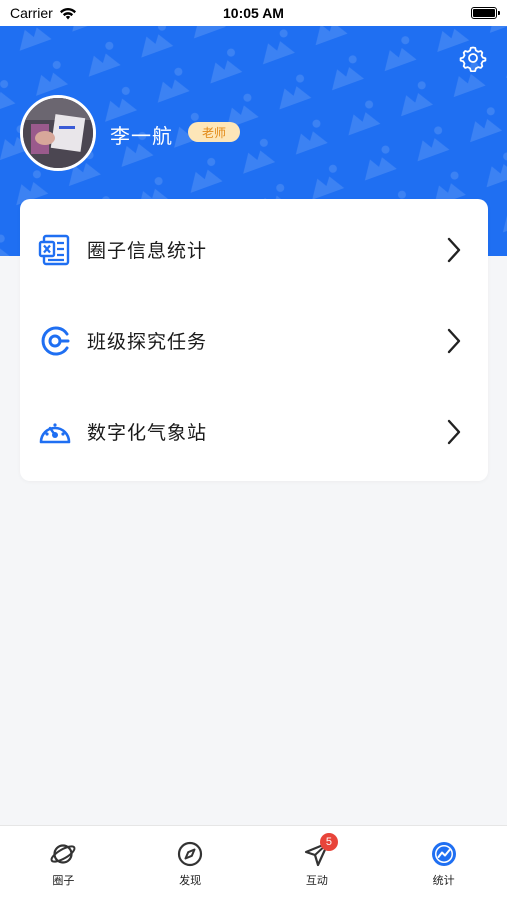 This screenshot has height=900, width=507. What do you see at coordinates (443, 881) in the screenshot?
I see `tab-label: 统计` at bounding box center [443, 881].